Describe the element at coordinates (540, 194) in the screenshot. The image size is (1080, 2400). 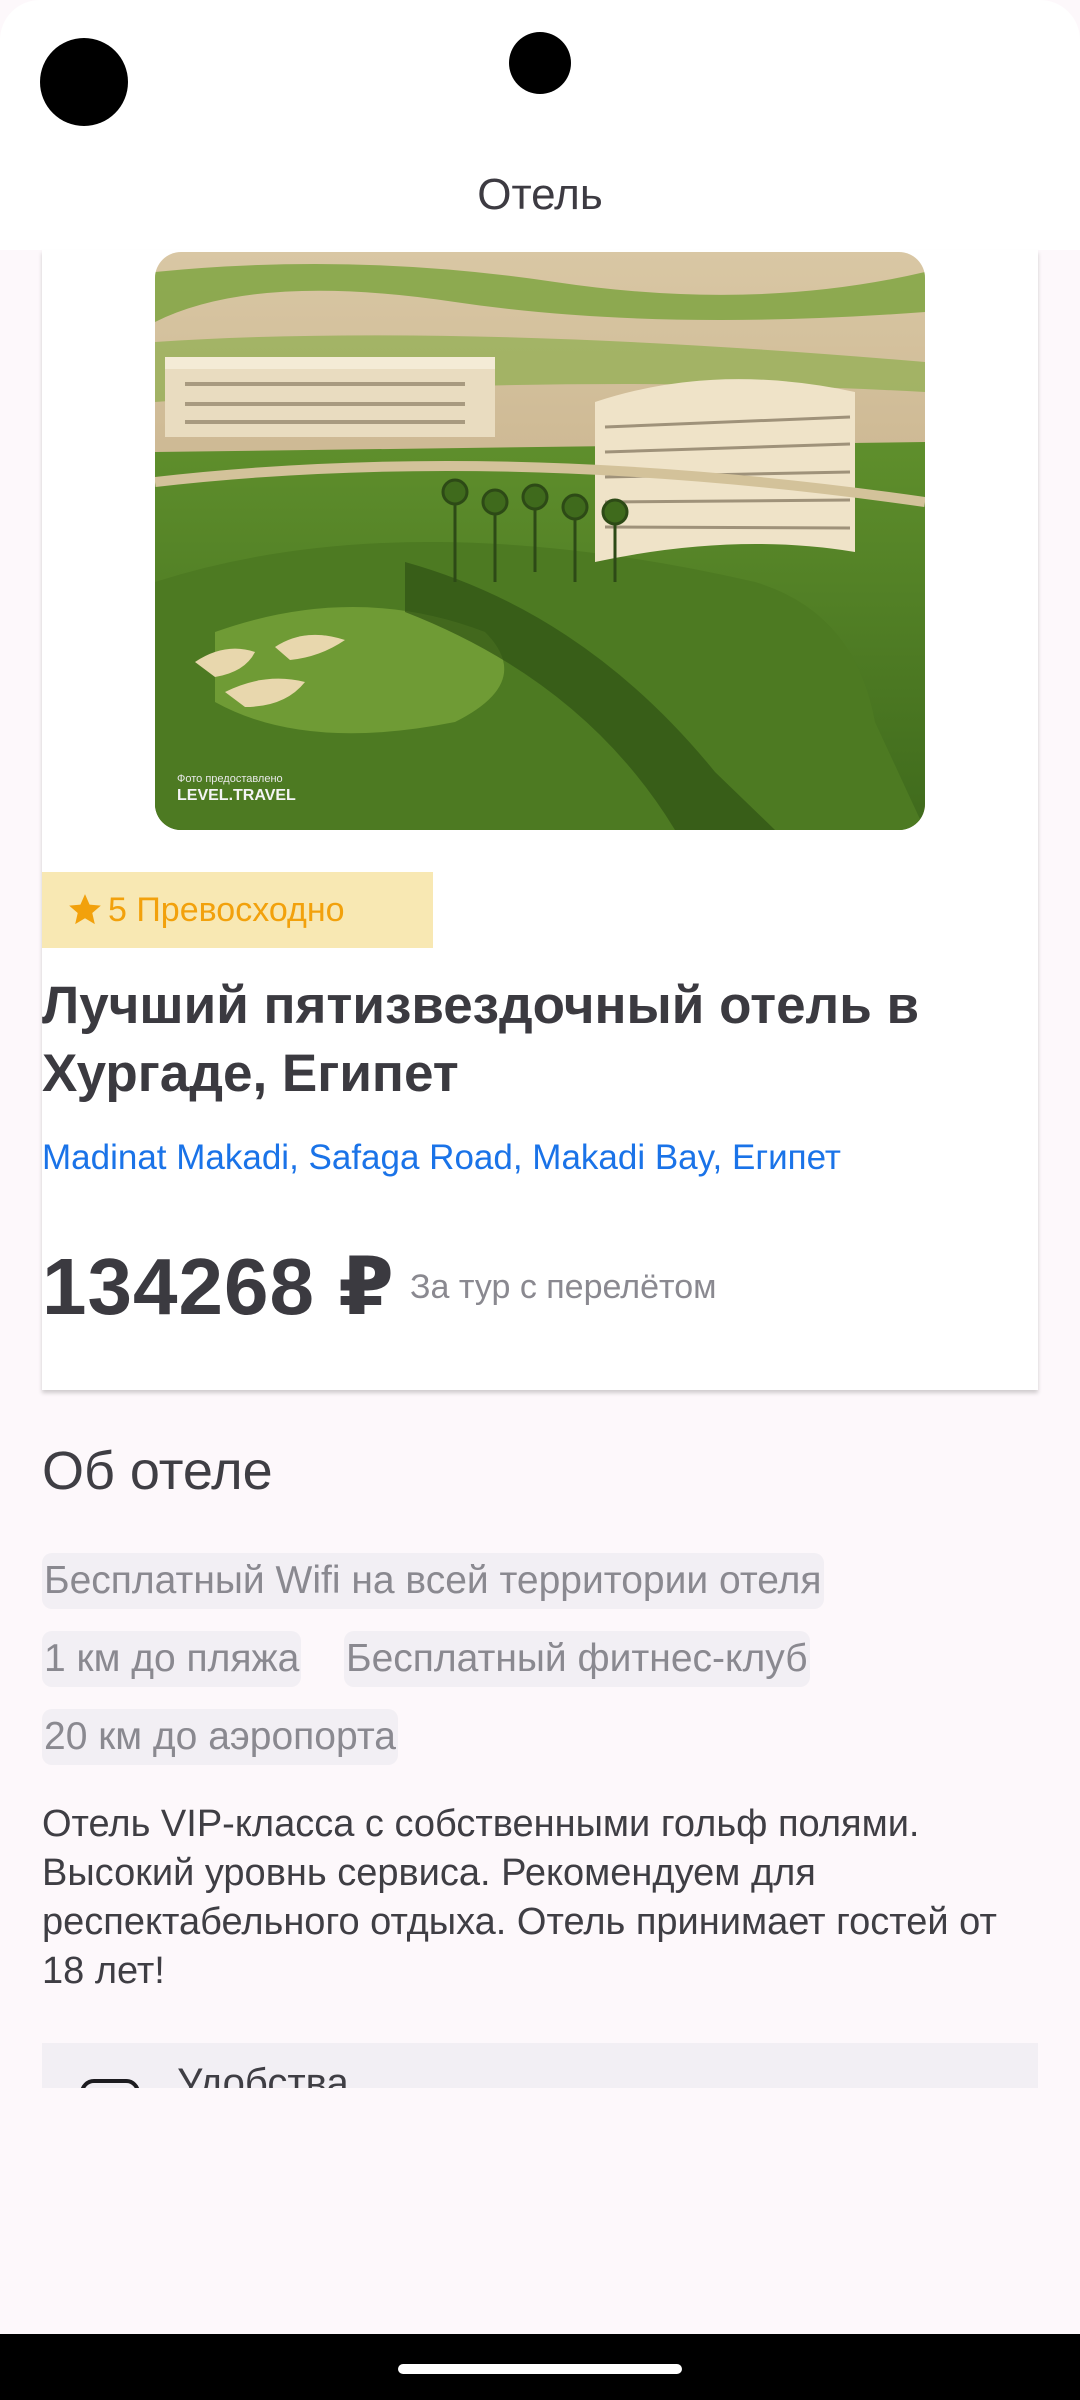
I see `page-title: Отель` at that location.